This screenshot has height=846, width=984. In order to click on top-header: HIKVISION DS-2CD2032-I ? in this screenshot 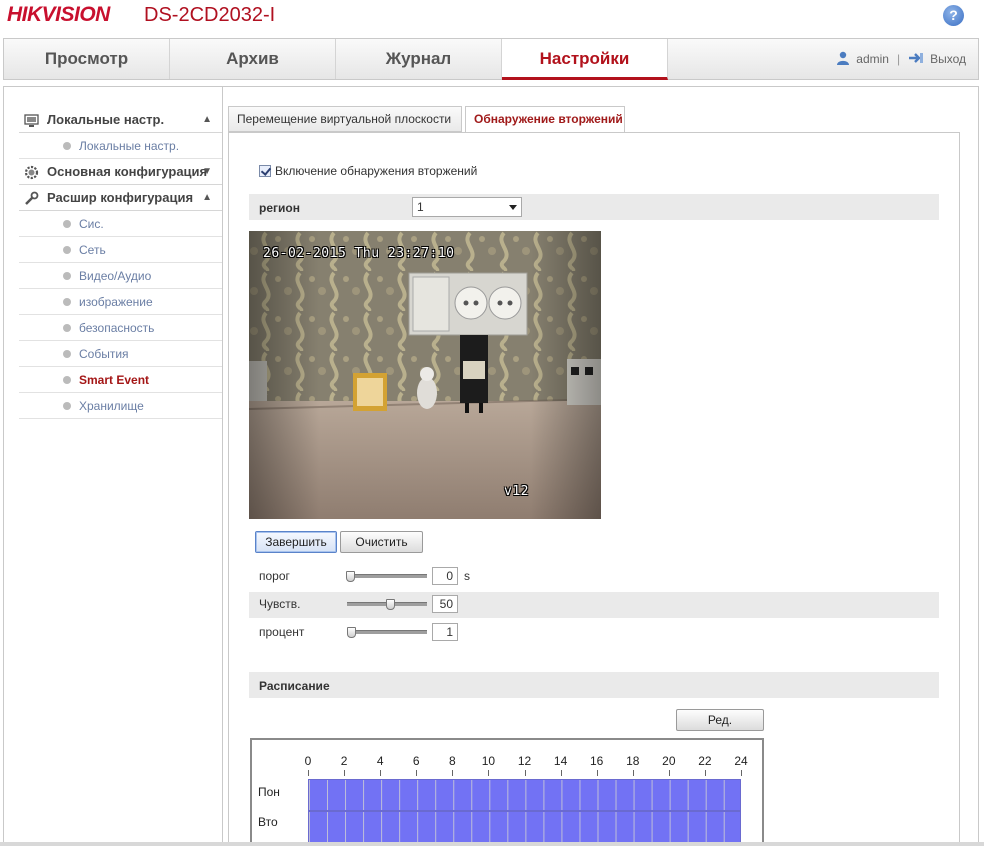, I will do `click(492, 16)`.